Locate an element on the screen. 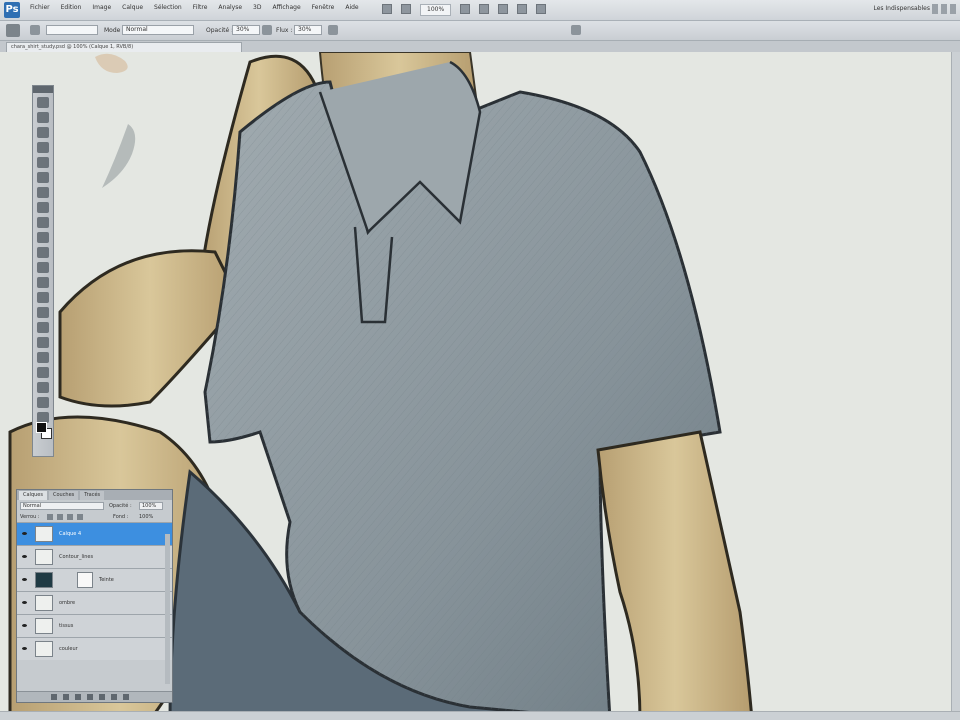 The width and height of the screenshot is (960, 720). menu-file: Fichier is located at coordinates (40, 7).